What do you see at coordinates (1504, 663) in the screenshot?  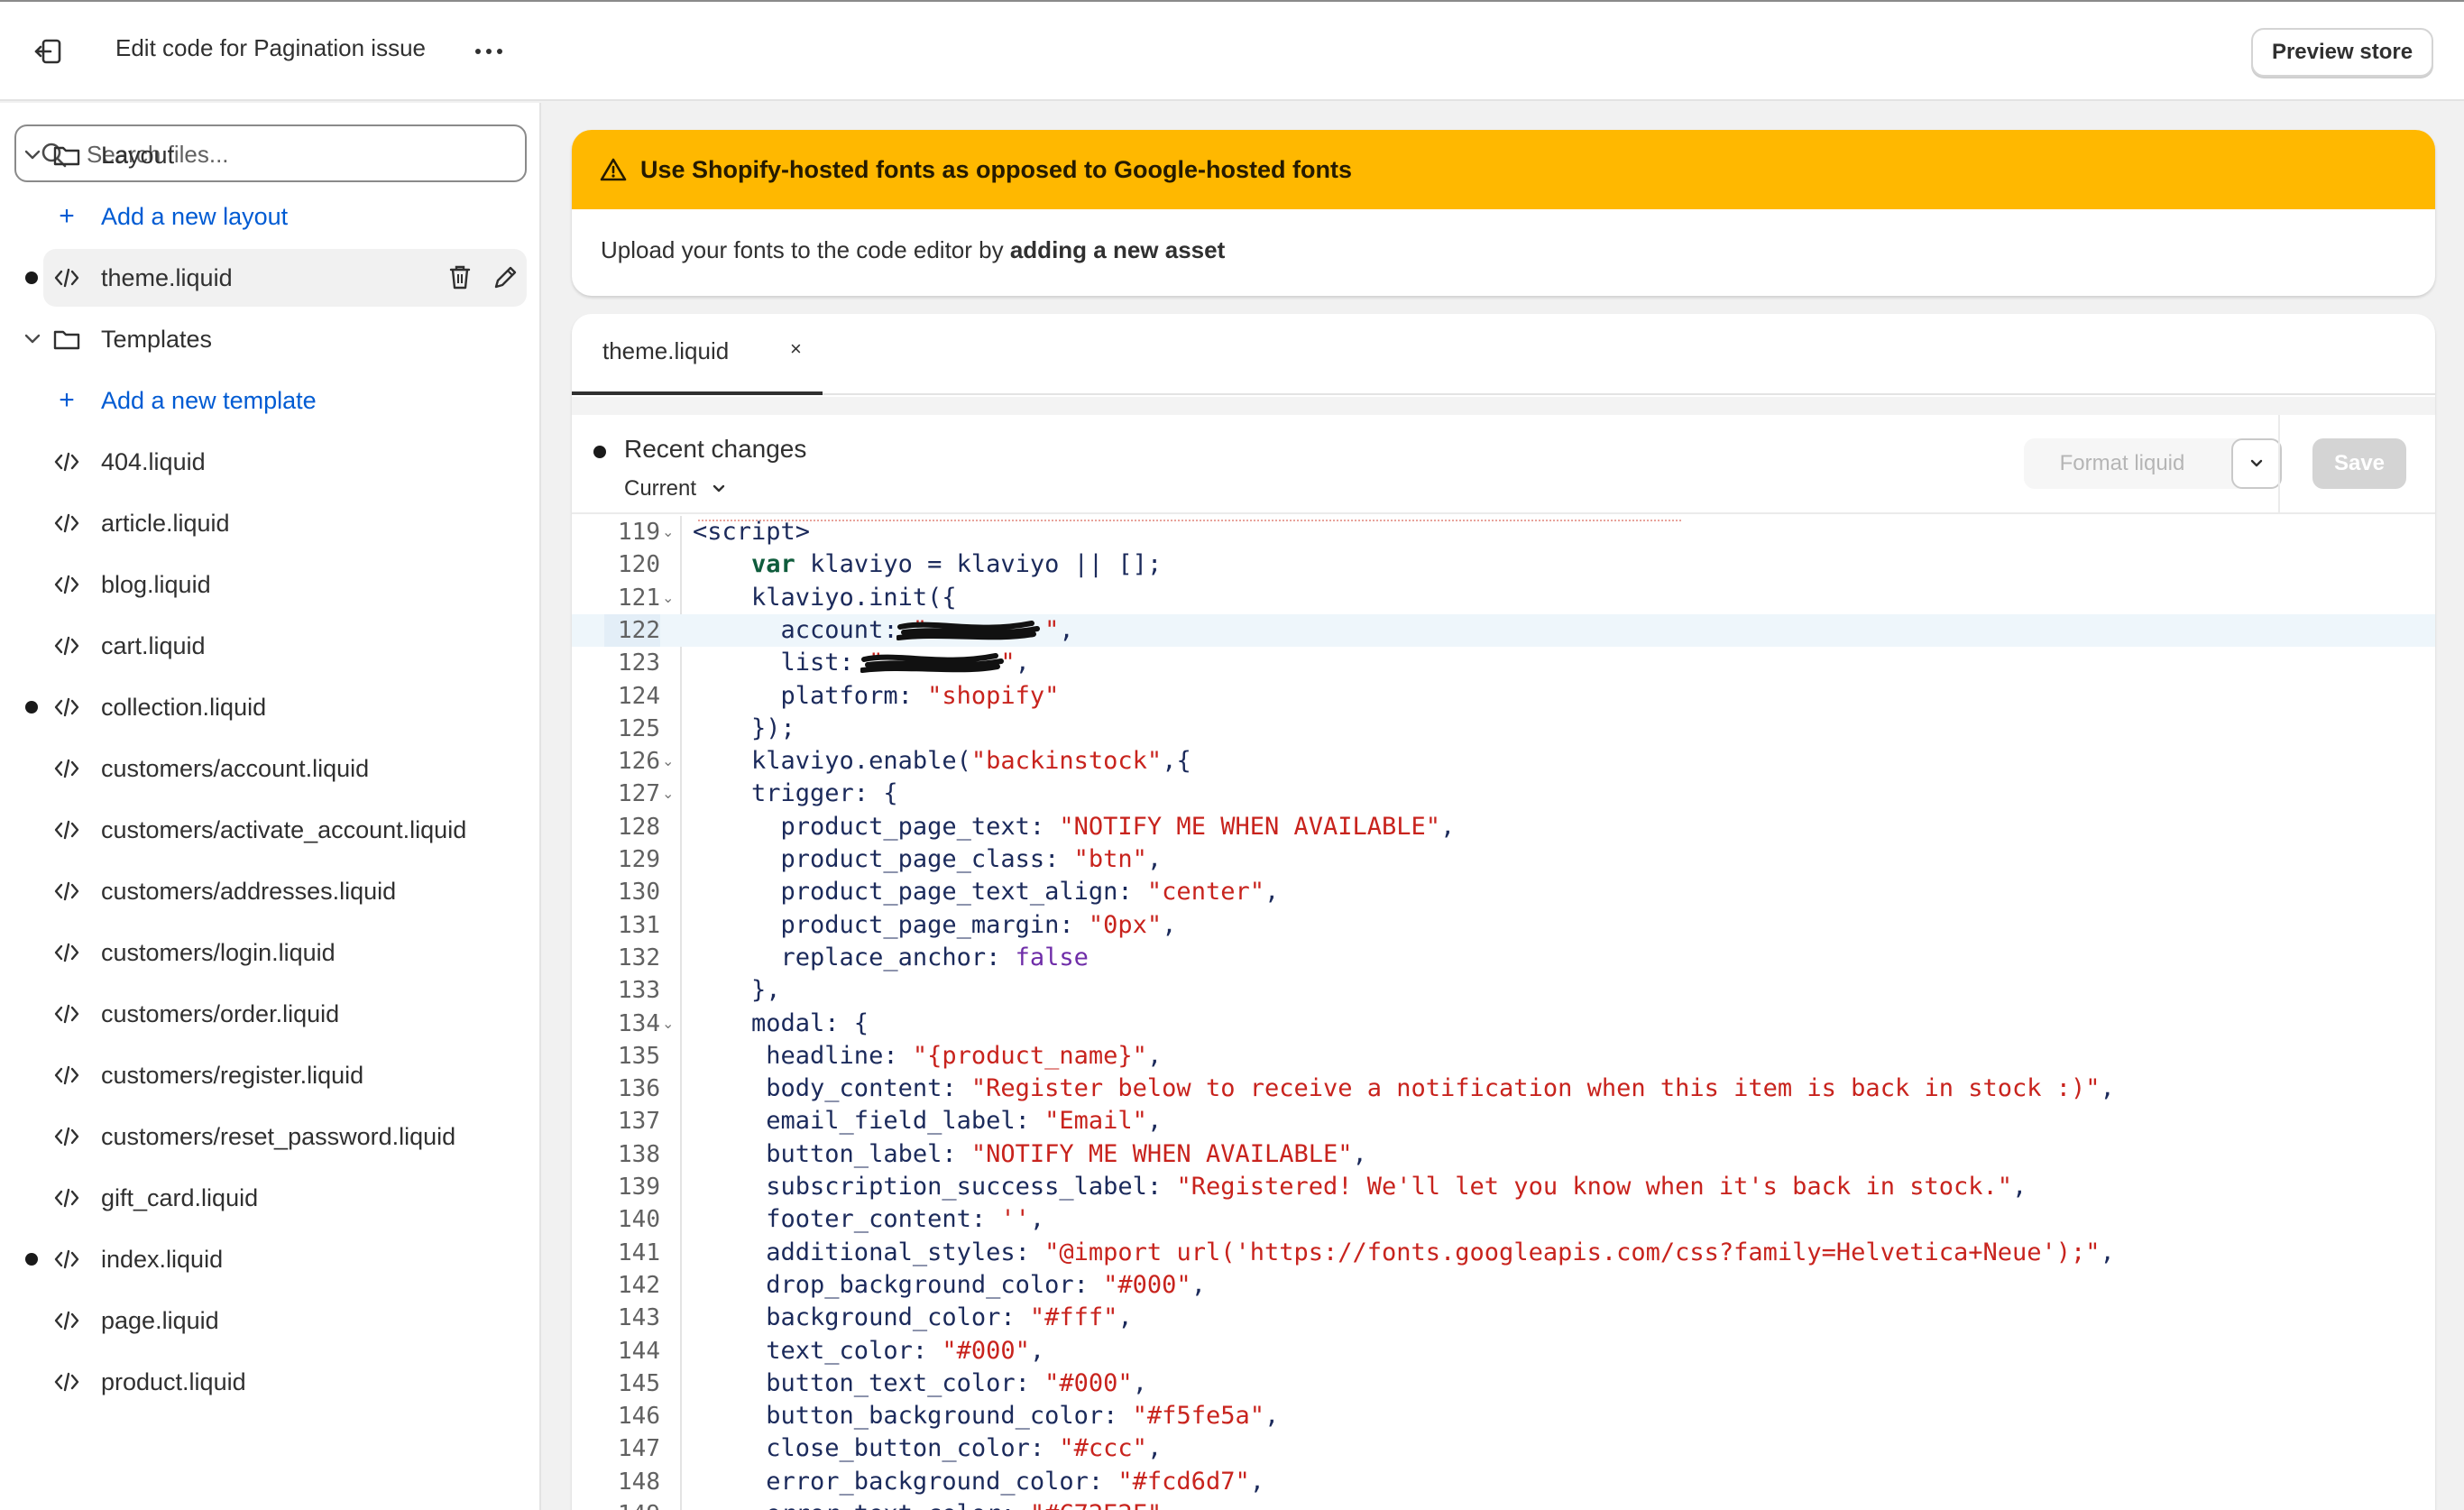 I see `code-line: 123 list: " ",` at bounding box center [1504, 663].